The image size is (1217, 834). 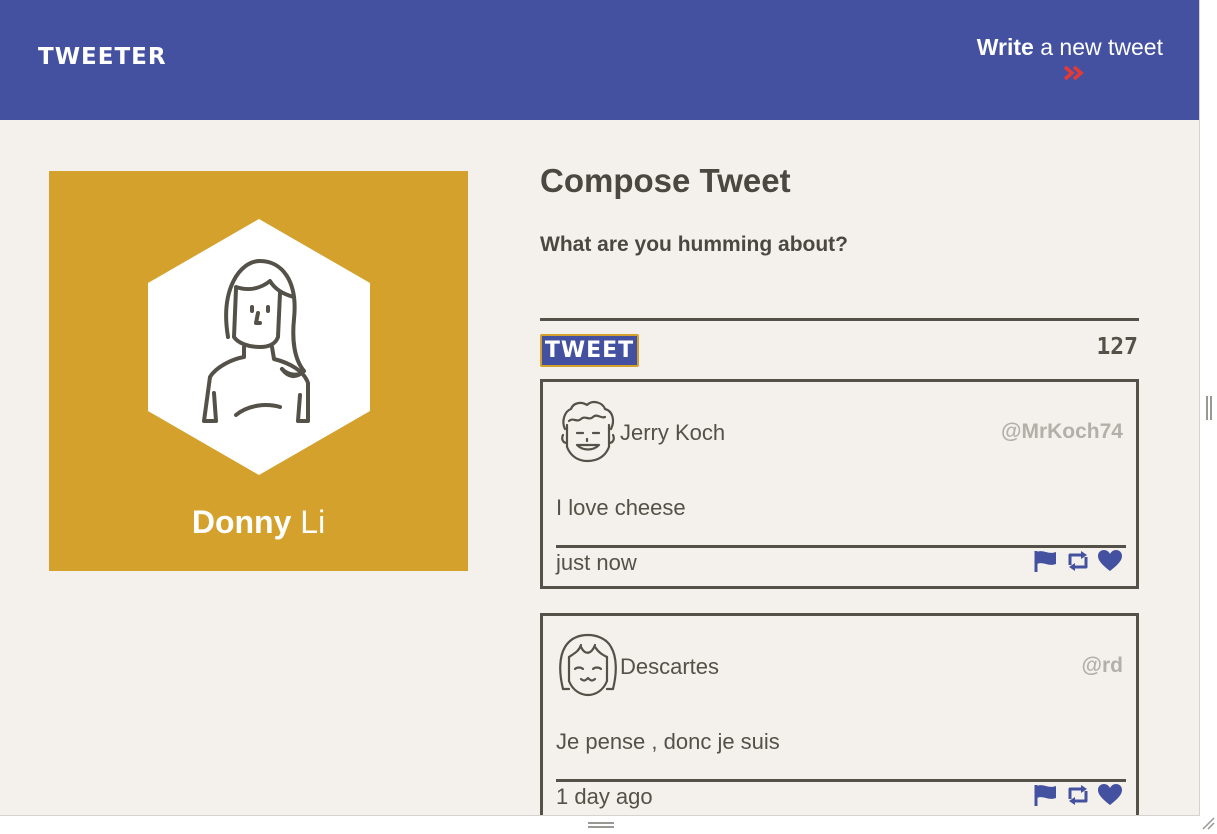 I want to click on tweet-author-name: Jerry Koch, so click(x=672, y=433).